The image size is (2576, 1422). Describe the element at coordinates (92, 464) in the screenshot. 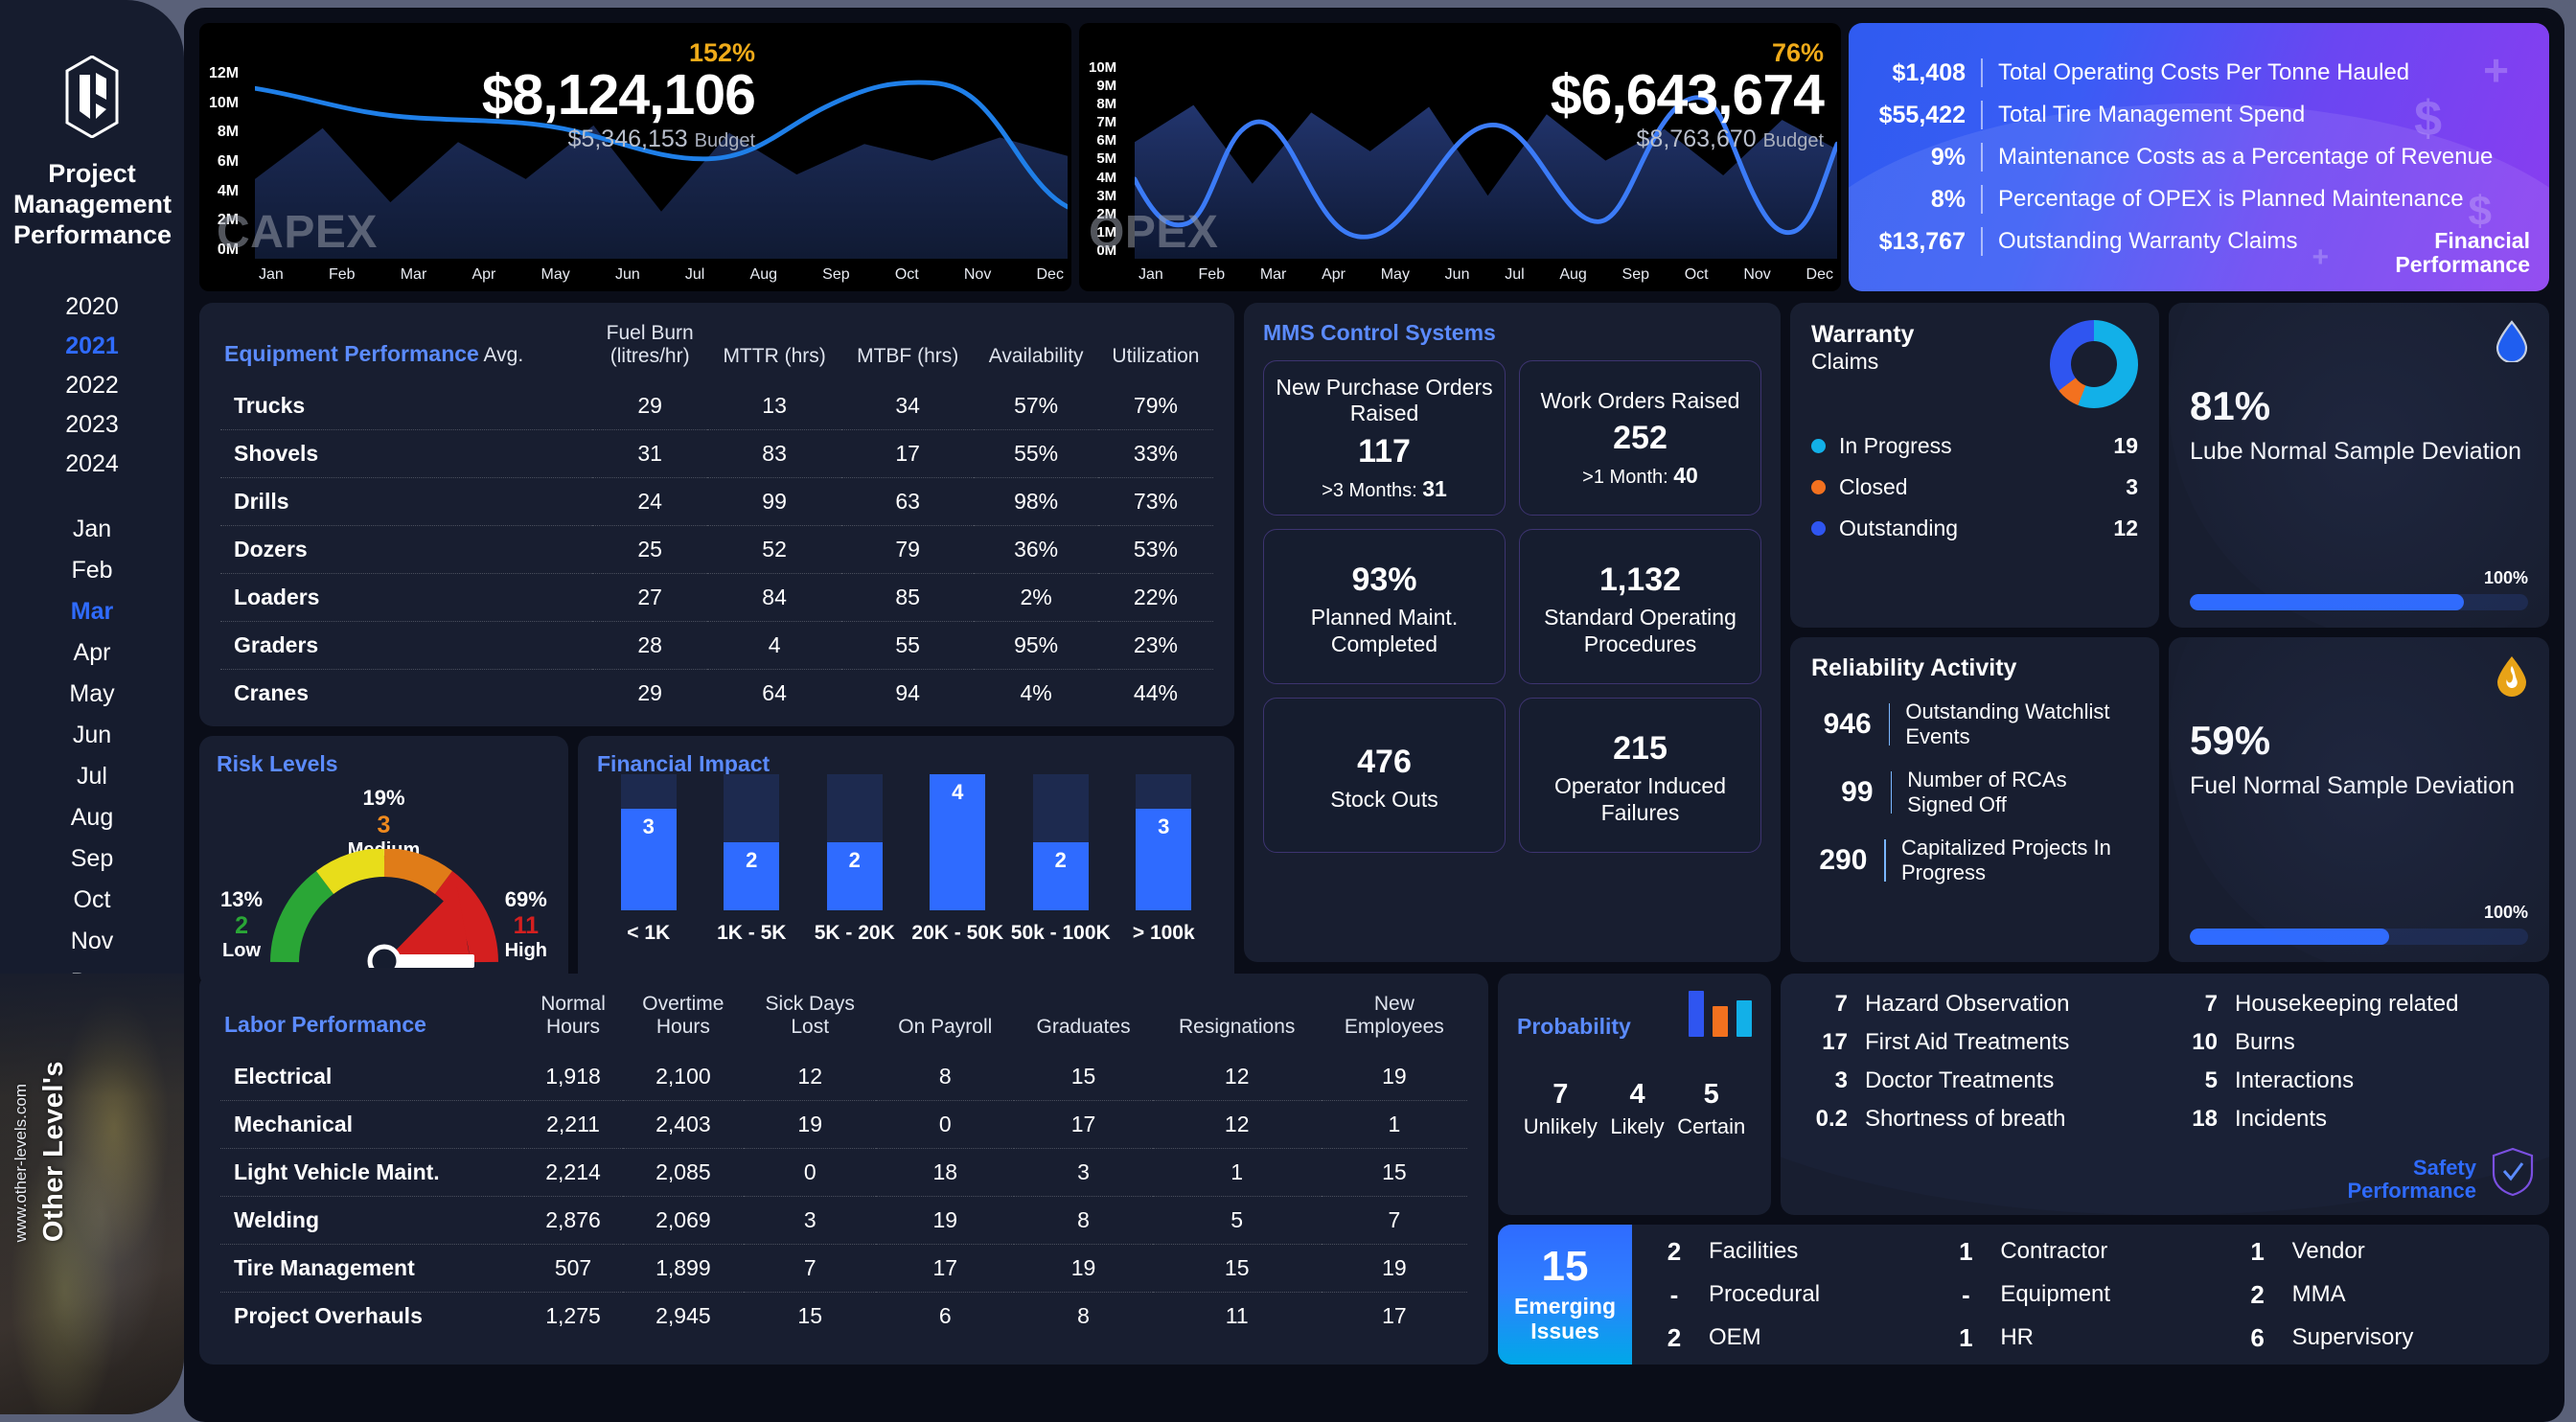

I see `sidebar-item-year-2024: 2024` at that location.